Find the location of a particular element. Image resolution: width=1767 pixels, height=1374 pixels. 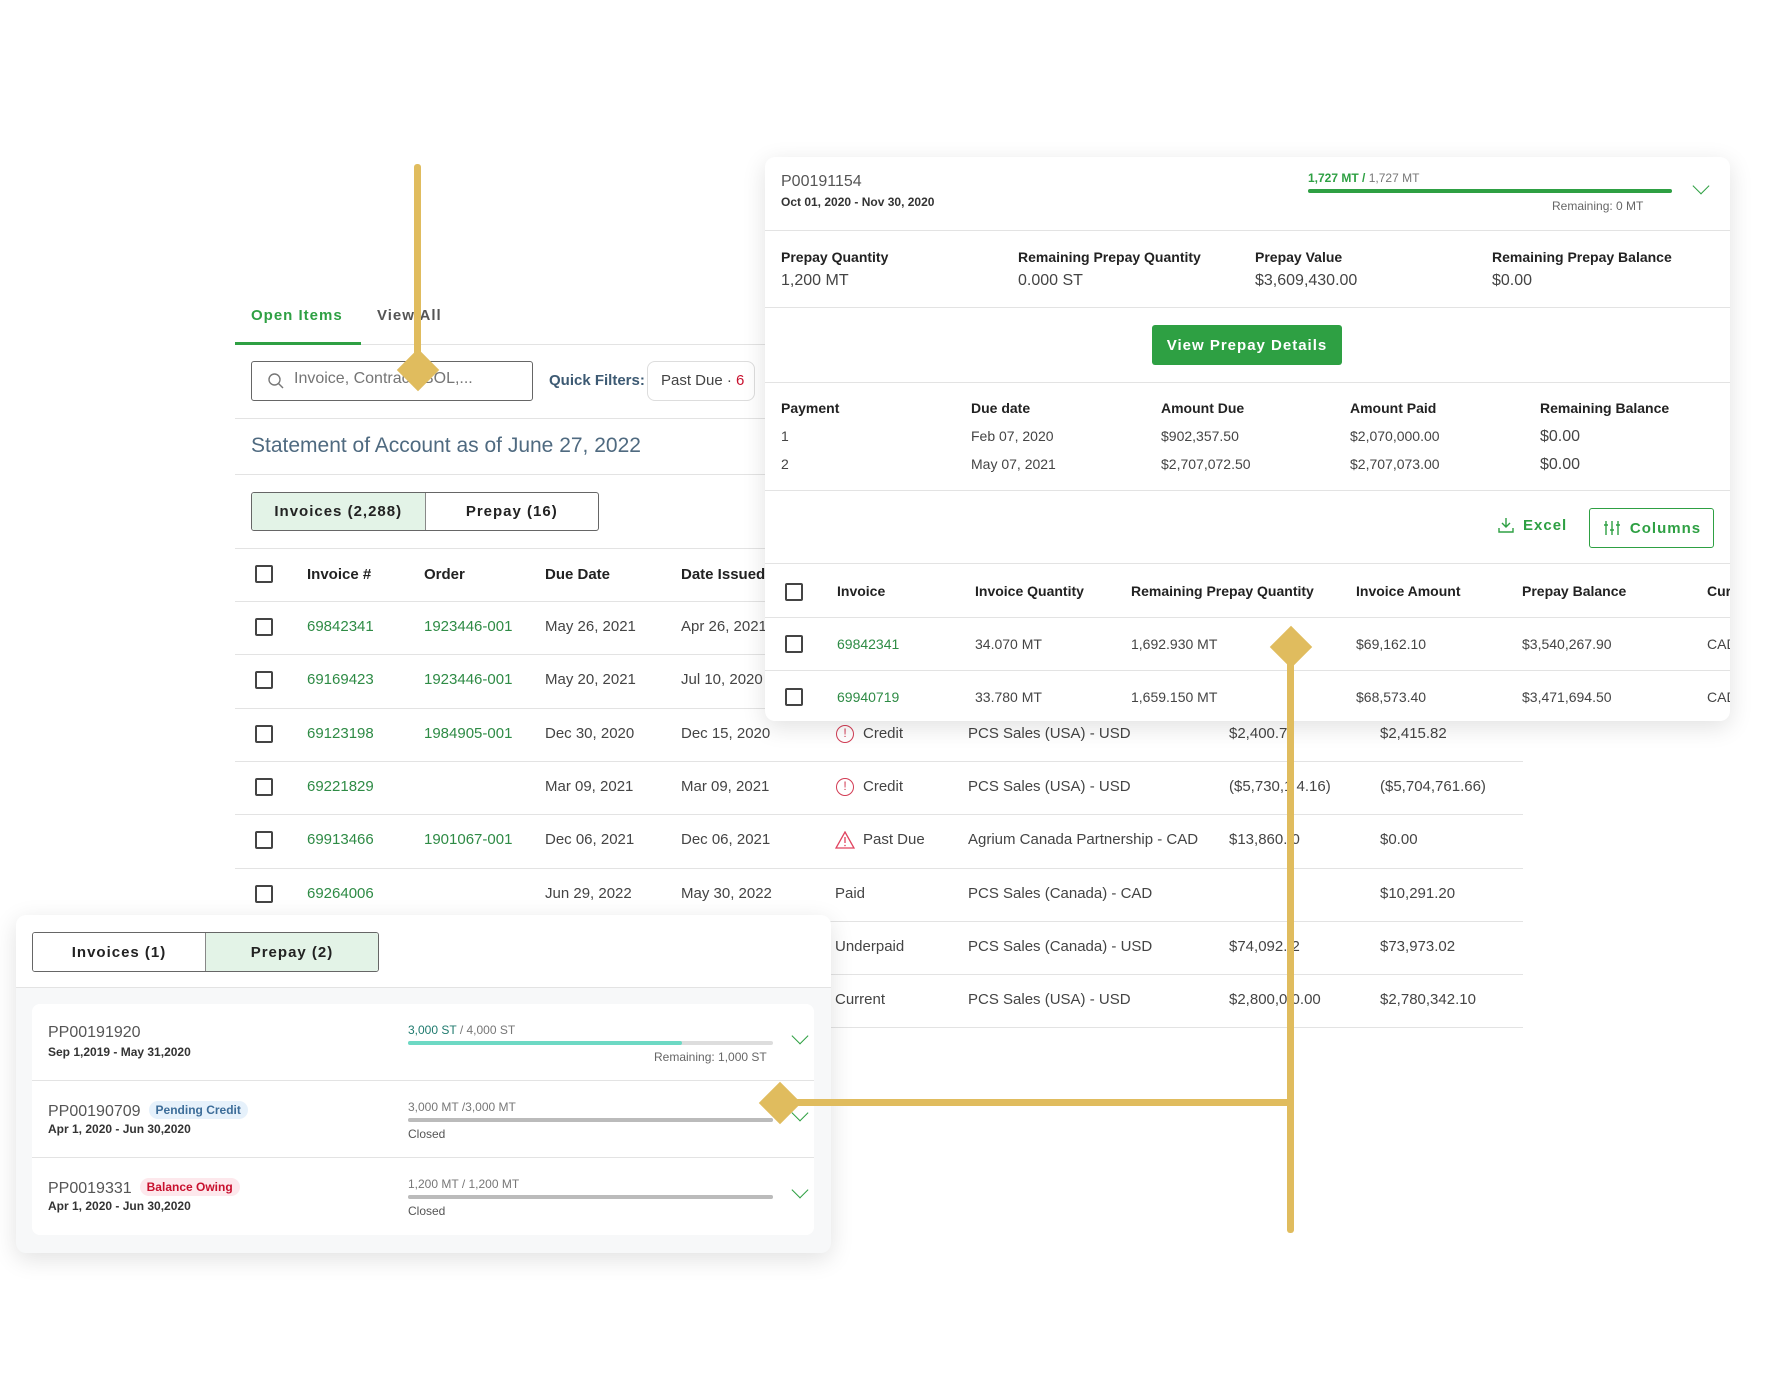

invoice-column-header: Invoice Amount is located at coordinates (1408, 591).